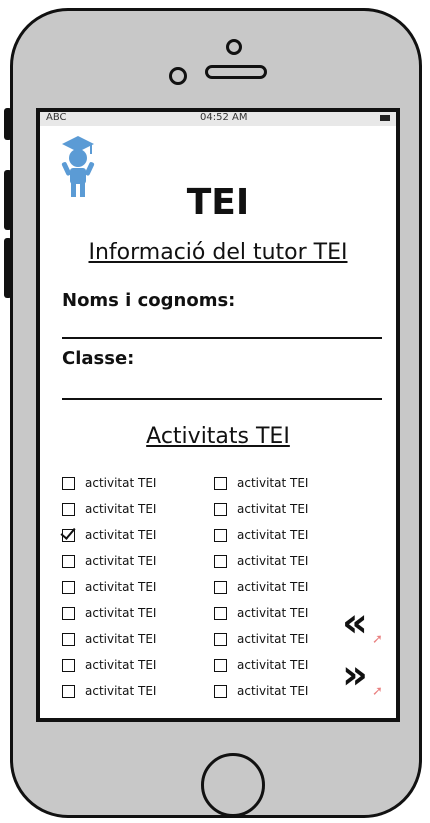  What do you see at coordinates (222, 399) in the screenshot?
I see `class-input-line` at bounding box center [222, 399].